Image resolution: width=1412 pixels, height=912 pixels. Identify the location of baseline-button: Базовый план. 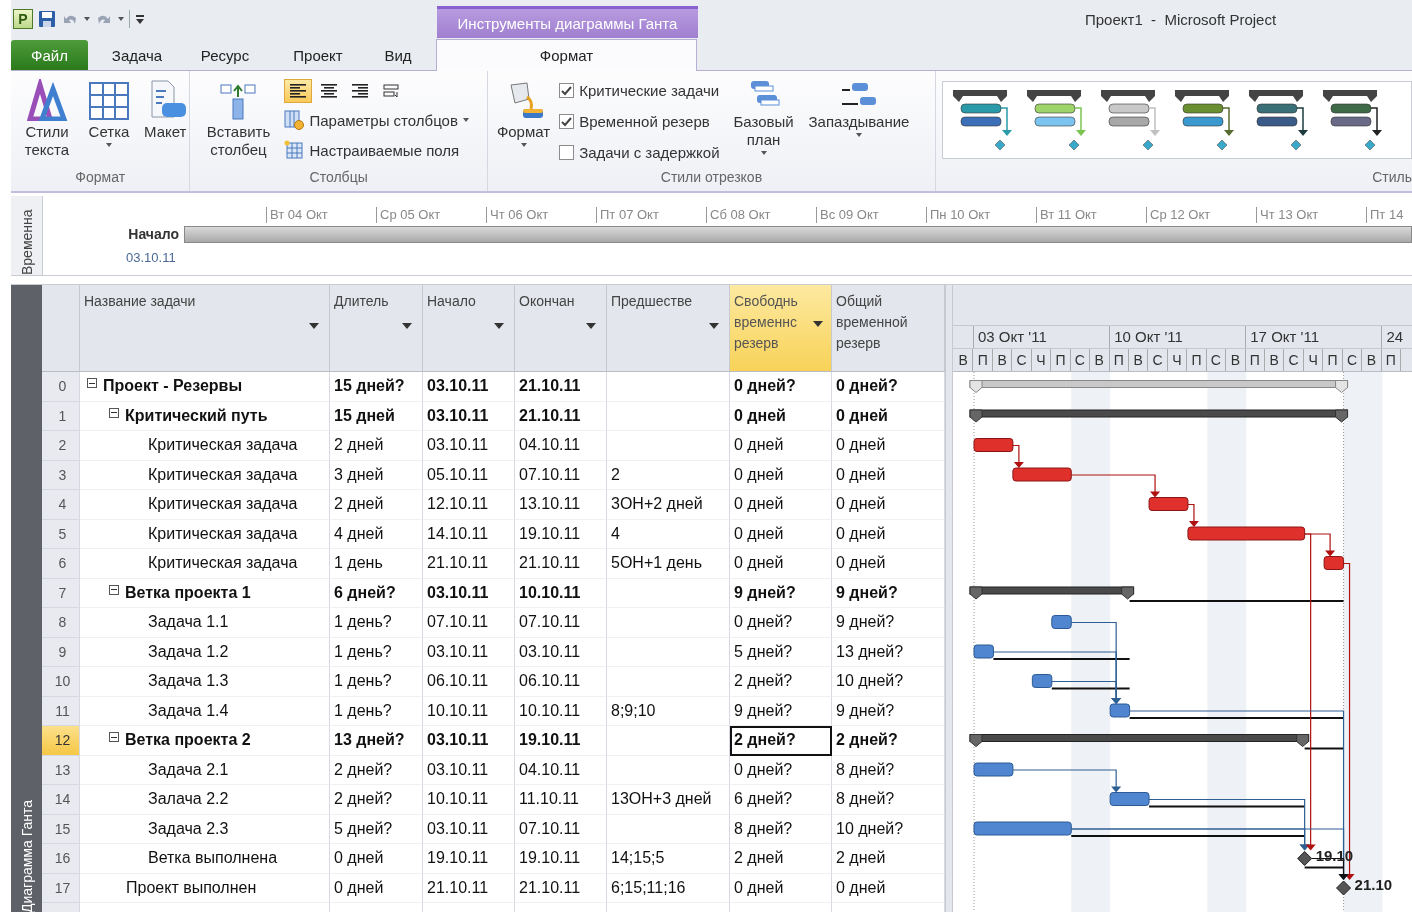
(763, 117).